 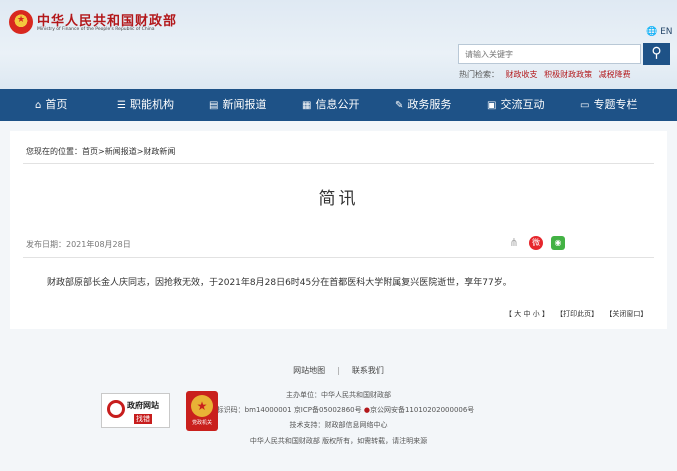 What do you see at coordinates (492, 105) in the screenshot?
I see `interaction-icon: ▣` at bounding box center [492, 105].